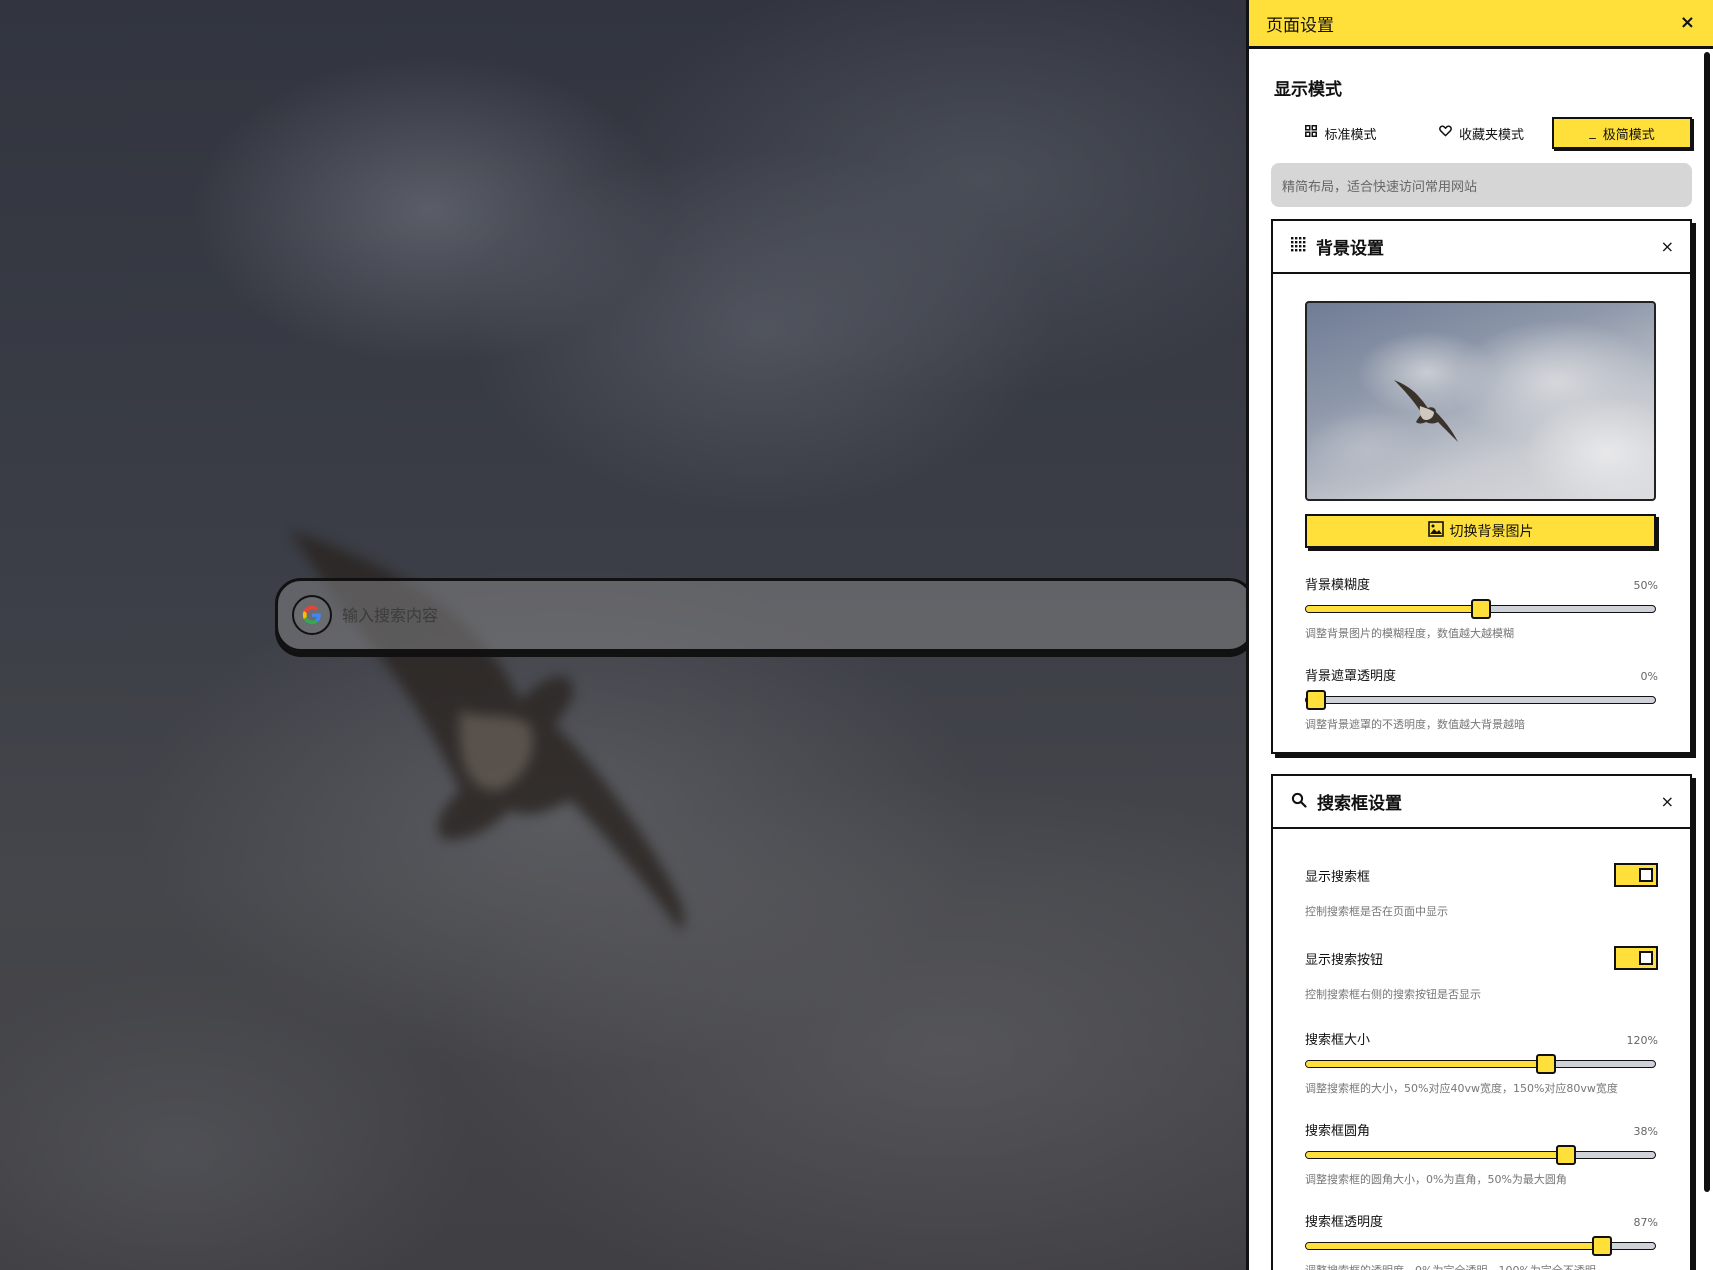  Describe the element at coordinates (1481, 974) in the screenshot. I see `show-button-toggle-block: 显示搜索按钮 控制搜索框右侧的搜索按钮是否显示` at that location.